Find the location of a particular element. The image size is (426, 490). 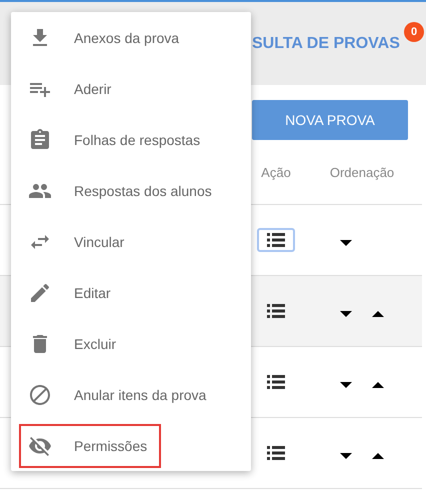

notification-badge: 0 is located at coordinates (414, 32).